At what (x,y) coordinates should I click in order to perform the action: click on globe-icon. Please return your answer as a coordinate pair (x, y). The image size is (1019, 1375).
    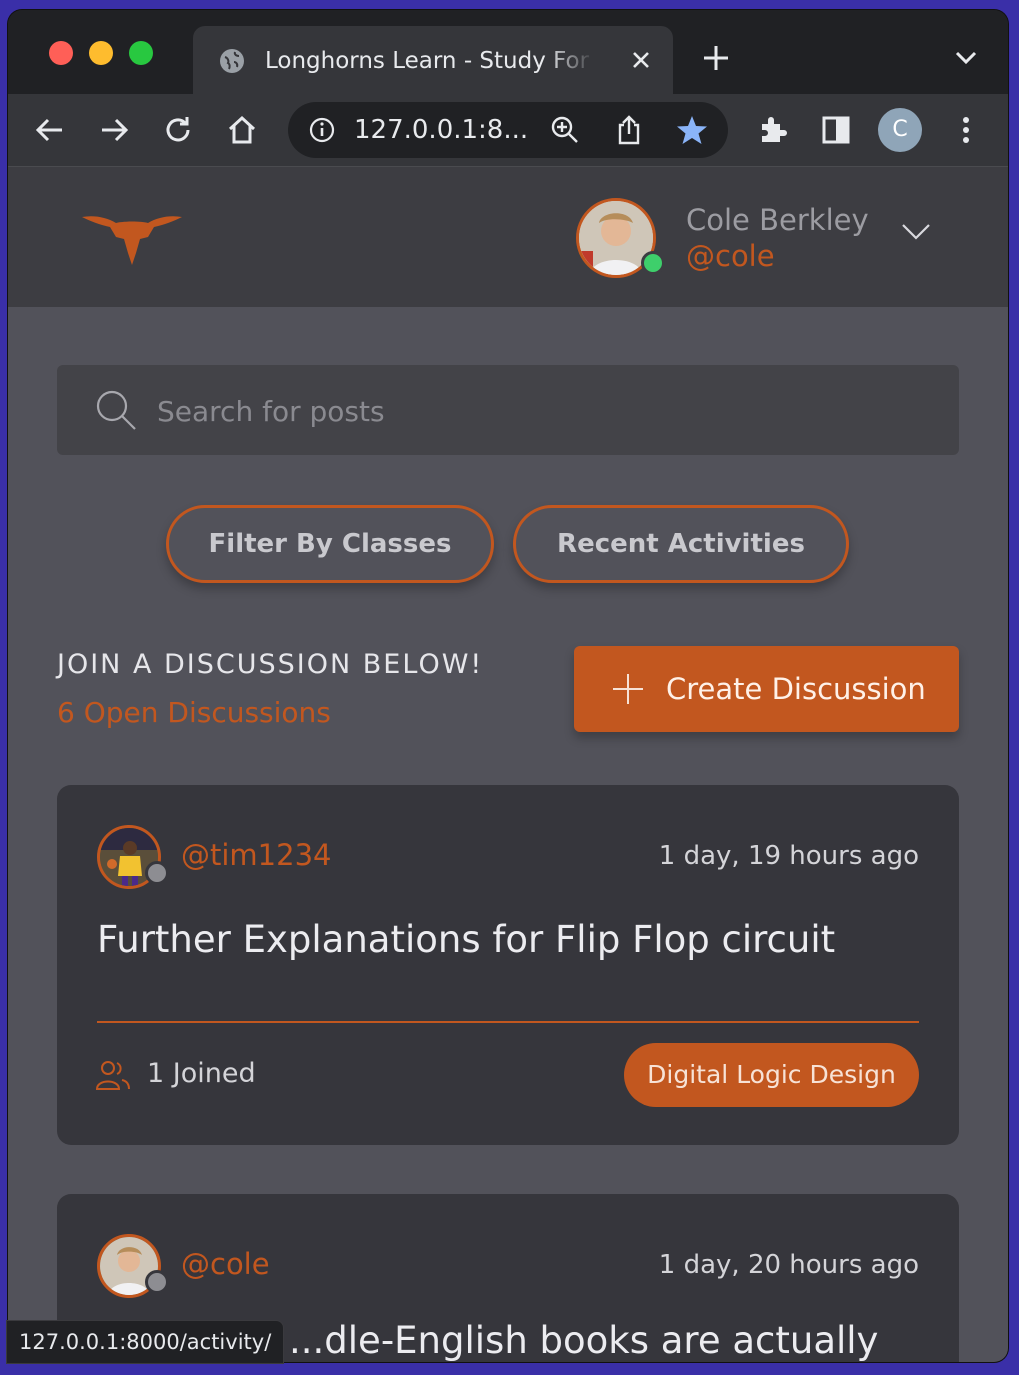
    Looking at the image, I should click on (232, 61).